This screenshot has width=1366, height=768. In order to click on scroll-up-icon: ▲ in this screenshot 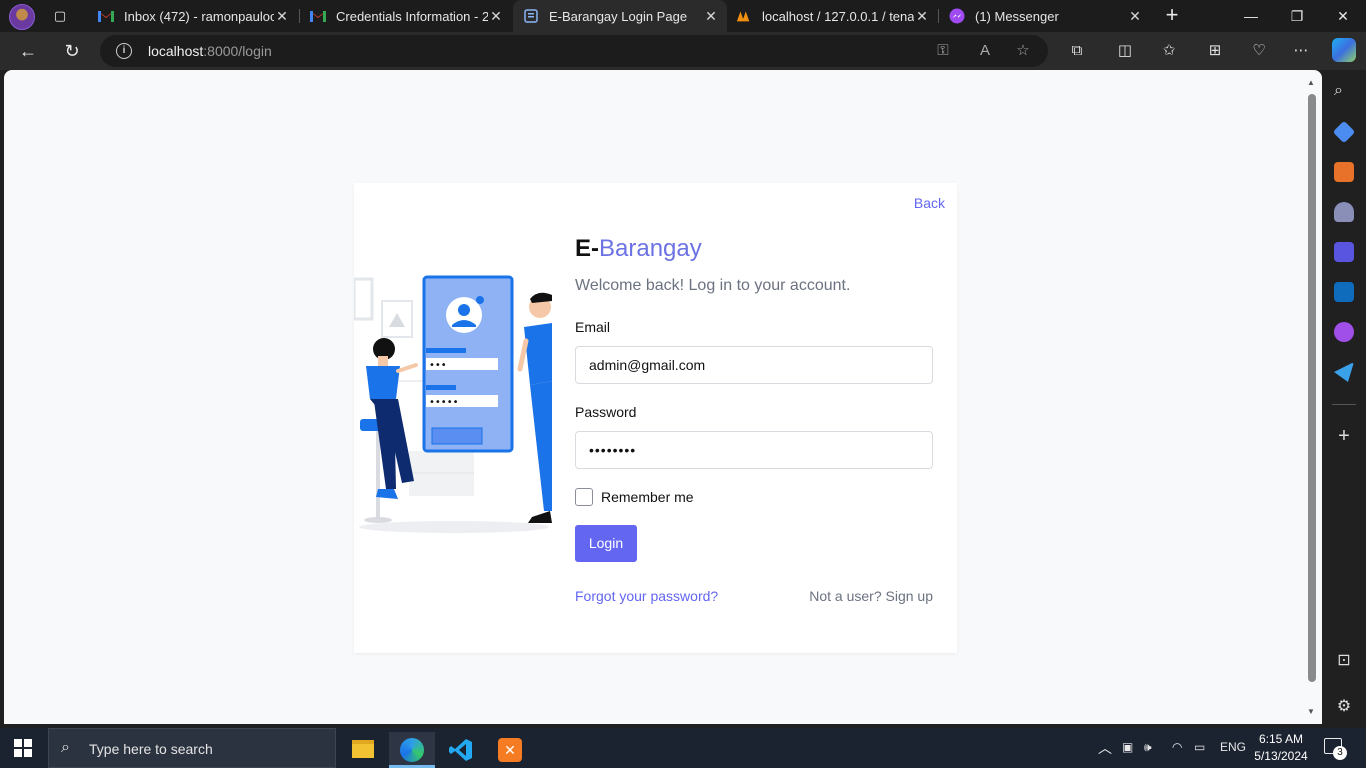, I will do `click(1311, 82)`.